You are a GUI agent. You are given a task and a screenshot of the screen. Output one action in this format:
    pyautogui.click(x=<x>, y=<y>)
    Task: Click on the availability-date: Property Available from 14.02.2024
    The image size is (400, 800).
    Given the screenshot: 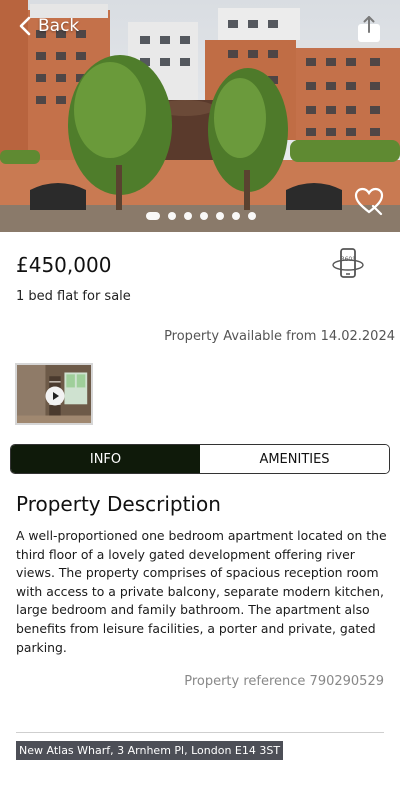 What is the action you would take?
    pyautogui.click(x=279, y=336)
    